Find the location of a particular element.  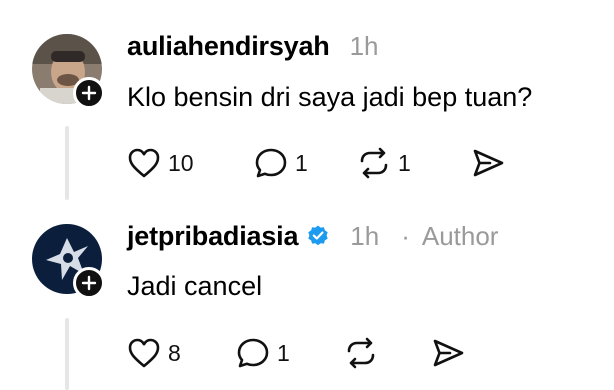

post-text: Jadi cancel is located at coordinates (195, 286).